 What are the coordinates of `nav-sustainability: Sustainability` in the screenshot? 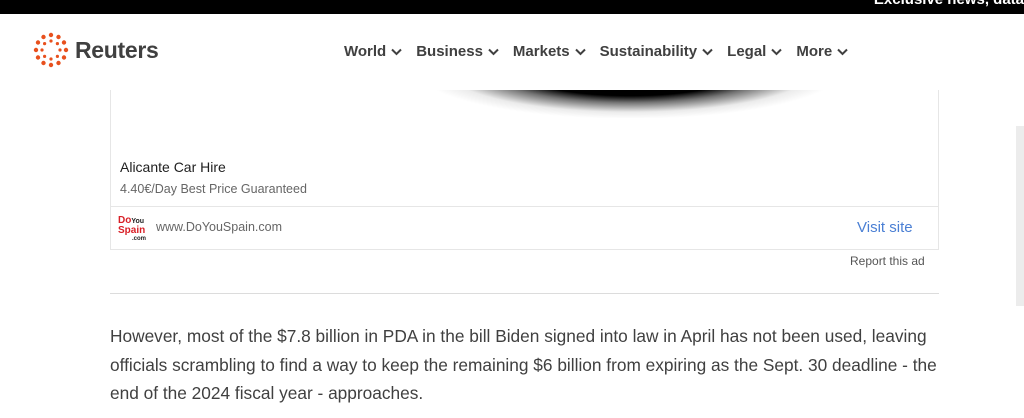 It's located at (657, 51).